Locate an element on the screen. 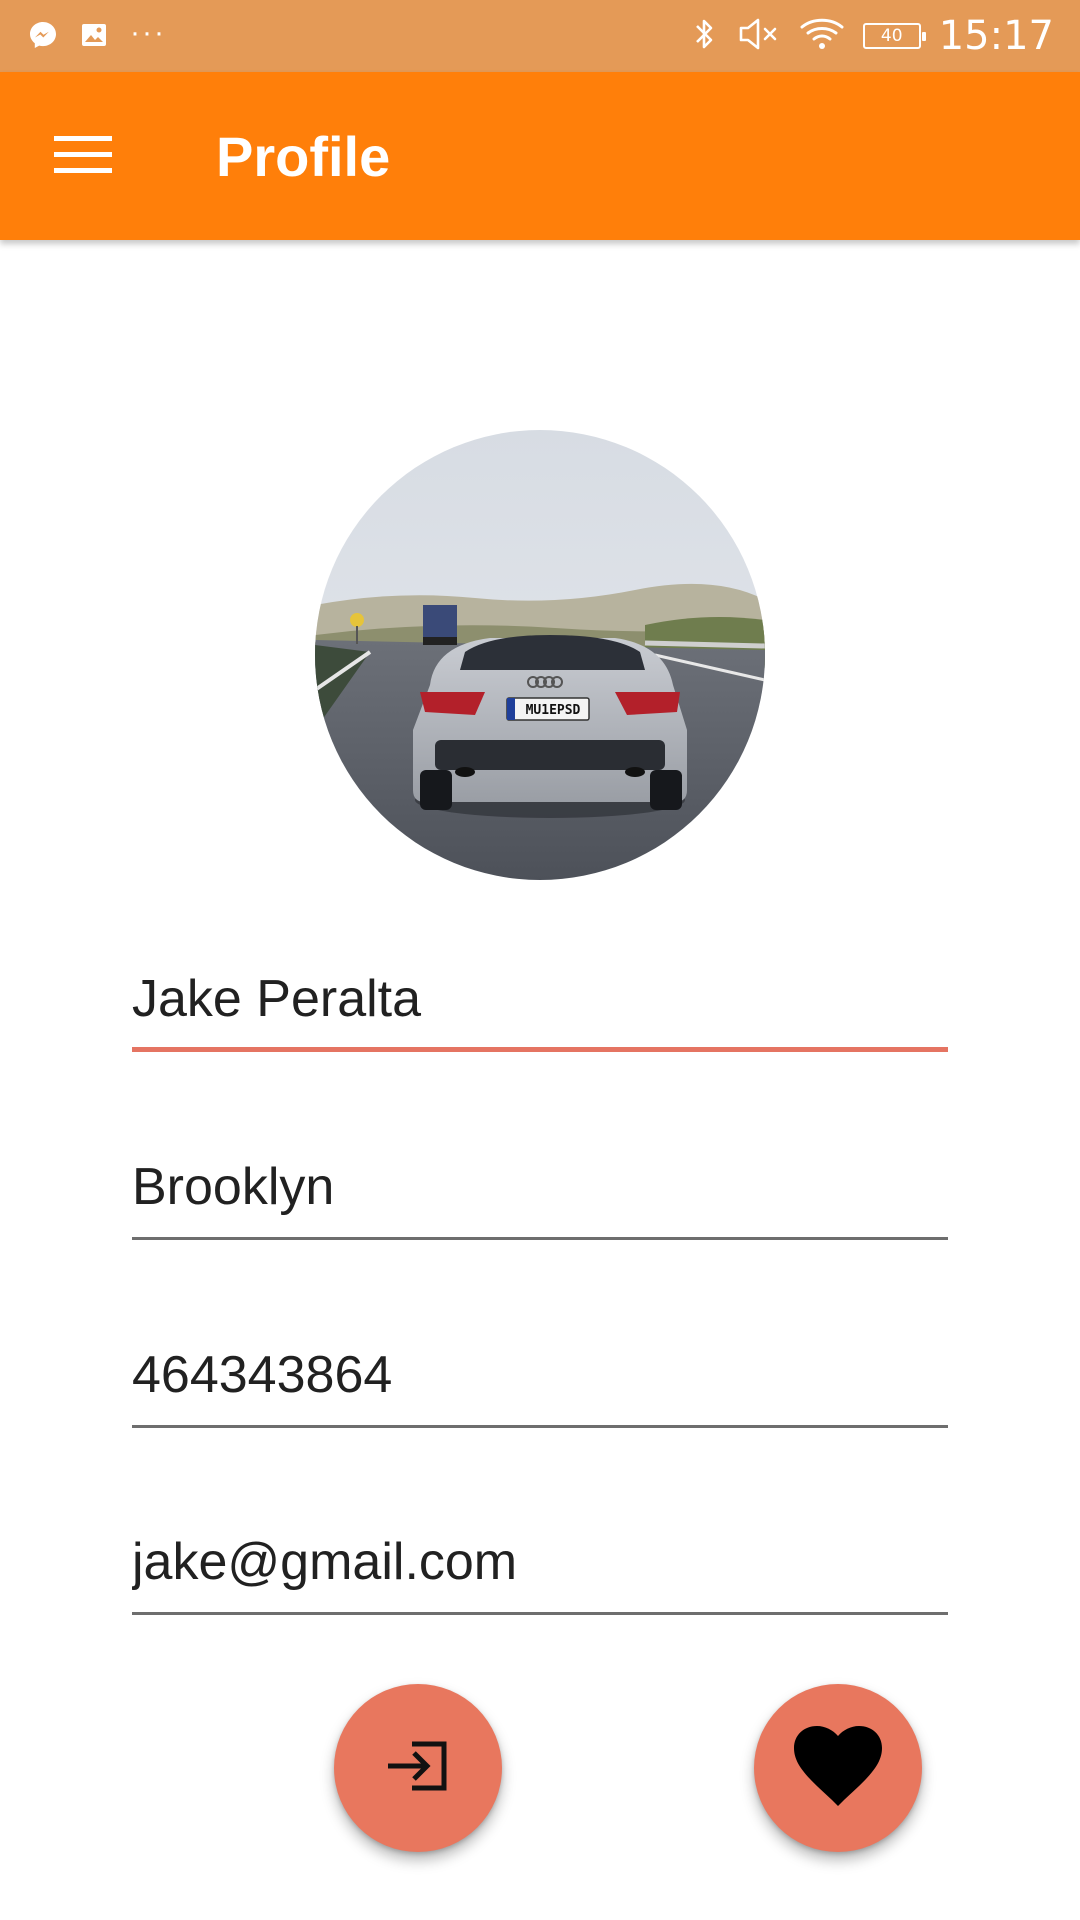  menu-button is located at coordinates (83, 157).